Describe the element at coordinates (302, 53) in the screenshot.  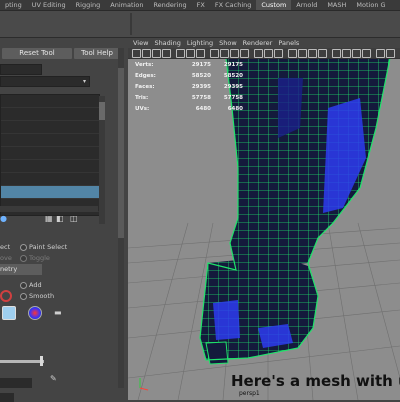
I see `xray-icon` at that location.